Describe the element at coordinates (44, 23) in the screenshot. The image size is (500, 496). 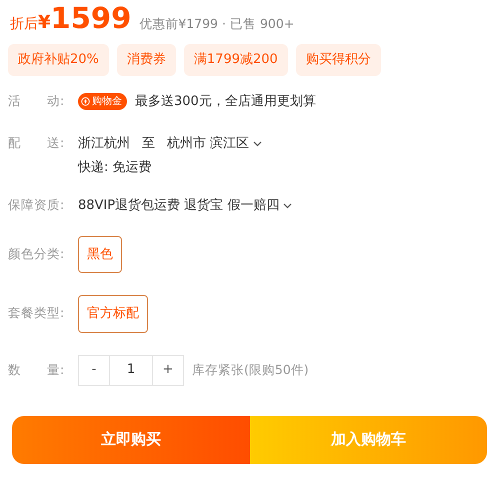
I see `currency-symbol: ¥` at that location.